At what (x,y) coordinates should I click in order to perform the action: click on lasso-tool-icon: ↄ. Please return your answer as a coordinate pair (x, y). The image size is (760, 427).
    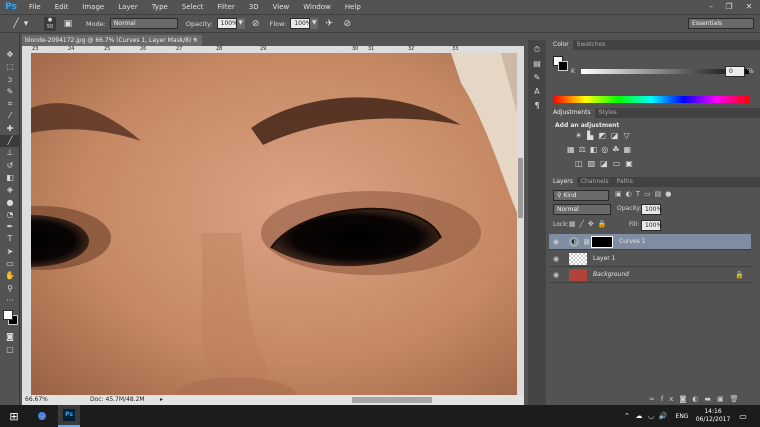
    Looking at the image, I should click on (10, 80).